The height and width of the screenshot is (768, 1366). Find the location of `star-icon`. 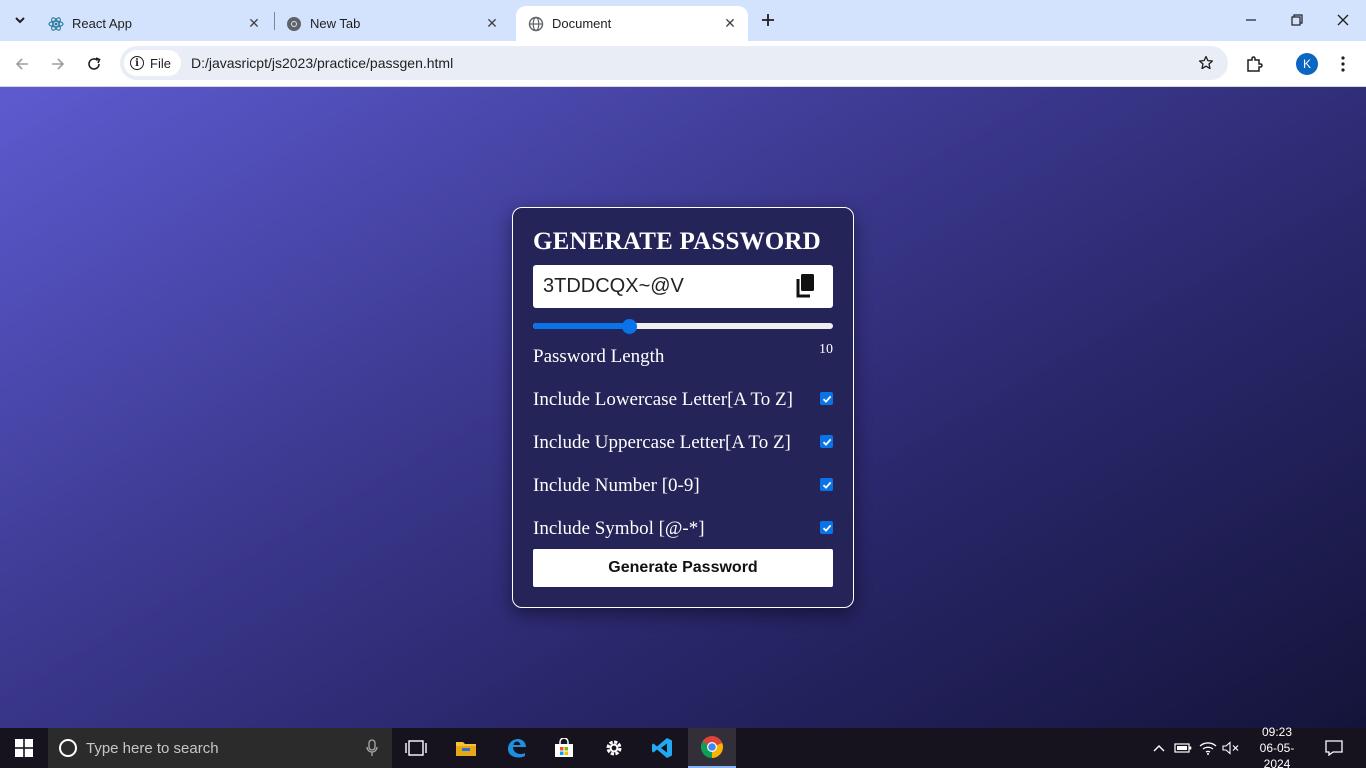

star-icon is located at coordinates (1206, 62).